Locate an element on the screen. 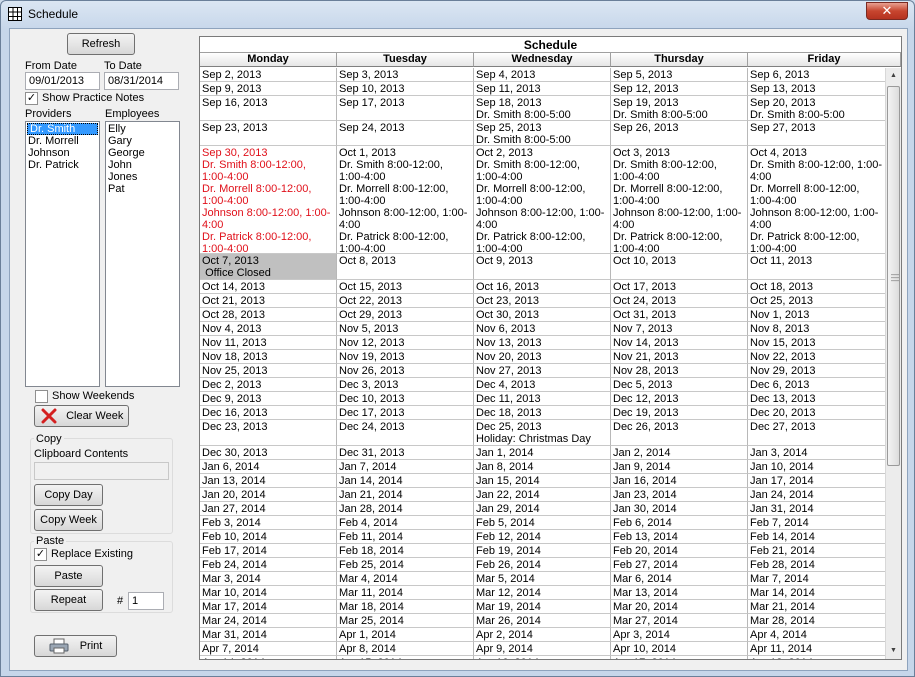 The height and width of the screenshot is (677, 915). day-cell: Oct 15, 2013 is located at coordinates (405, 287).